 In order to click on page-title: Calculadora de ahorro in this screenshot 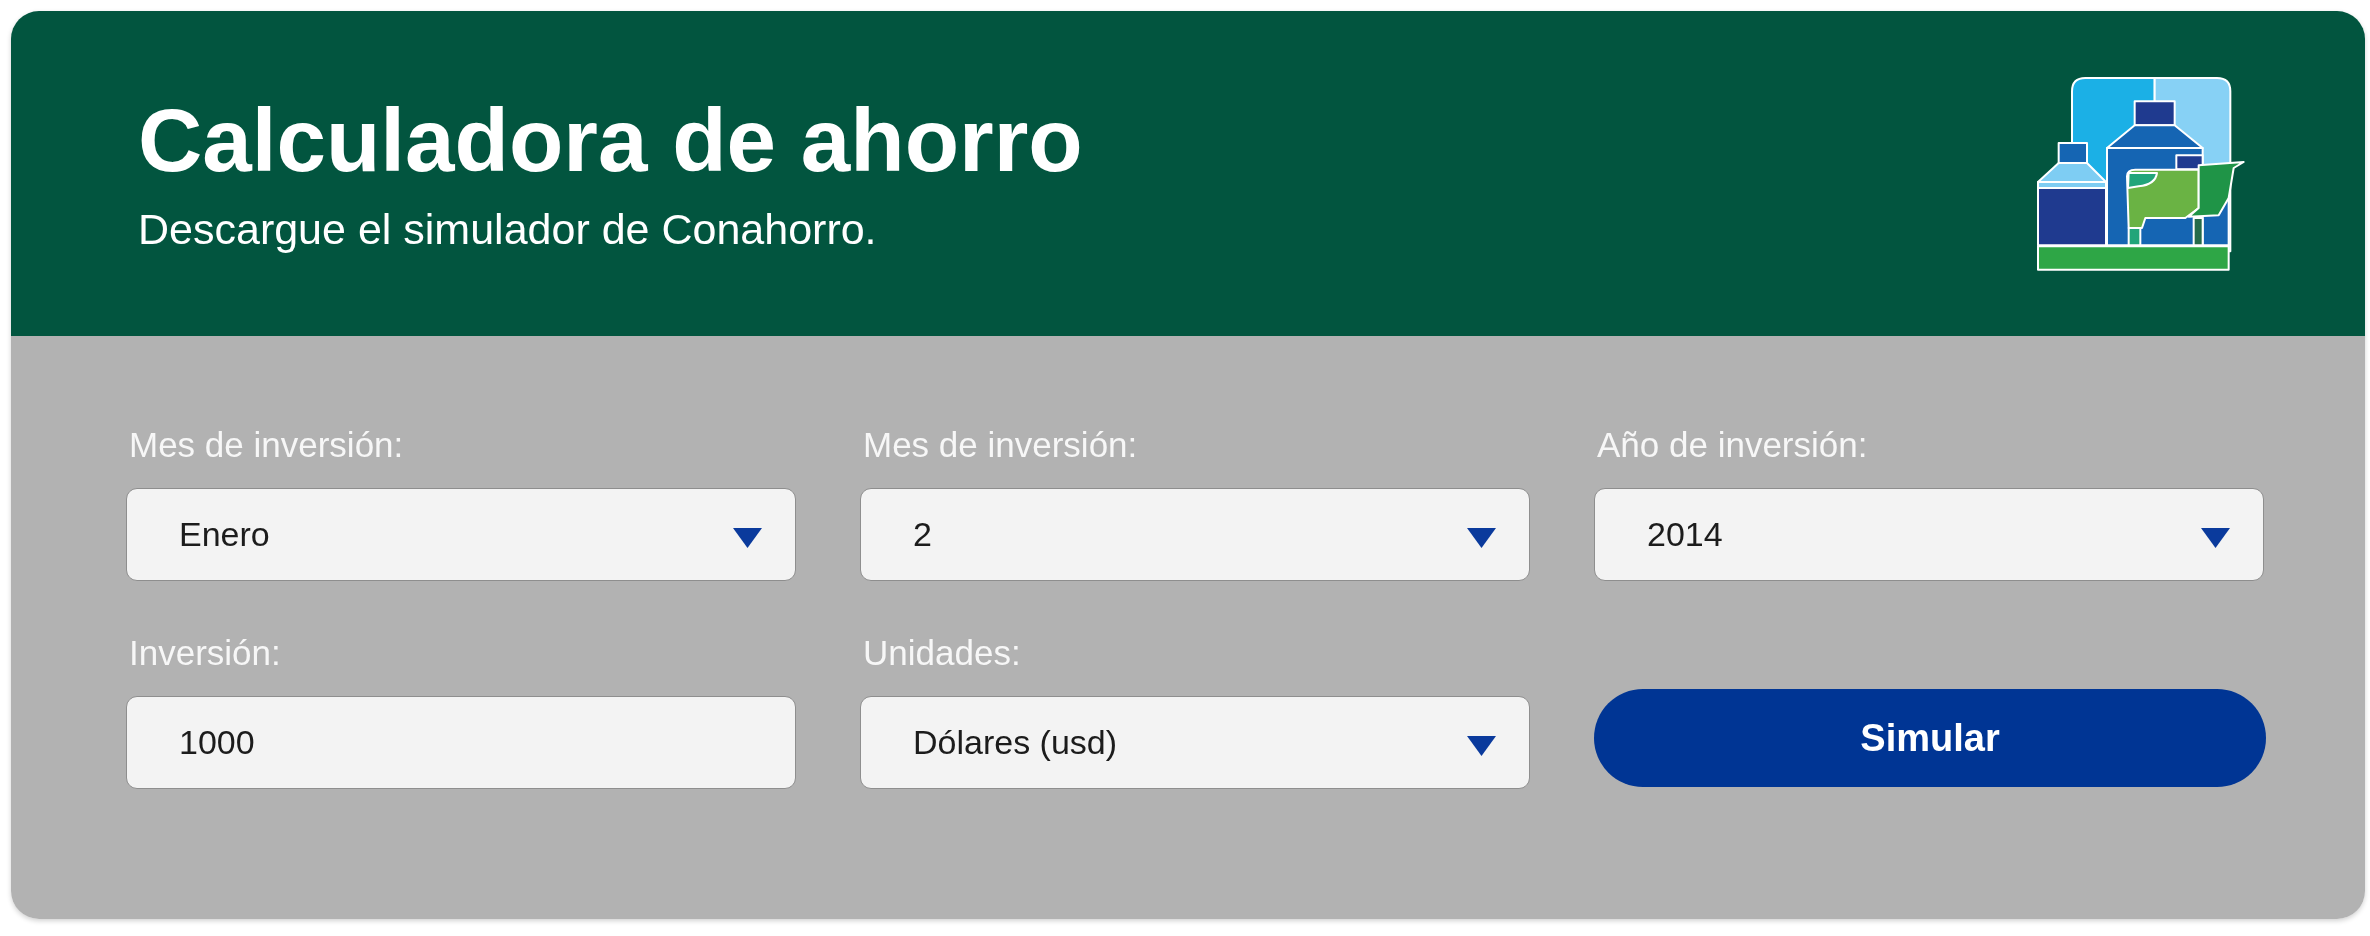, I will do `click(610, 140)`.